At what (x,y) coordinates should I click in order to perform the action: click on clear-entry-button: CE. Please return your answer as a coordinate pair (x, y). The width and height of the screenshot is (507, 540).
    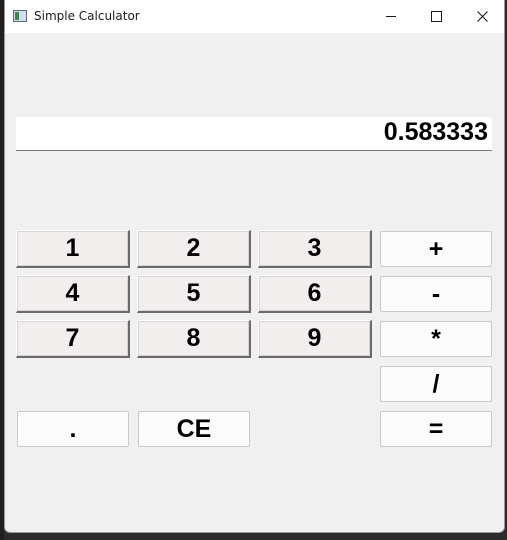
    Looking at the image, I should click on (194, 429).